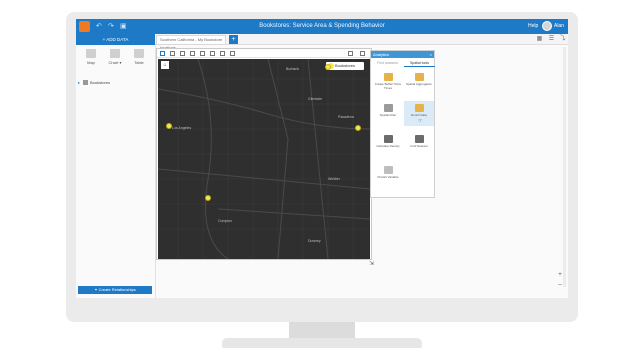  I want to click on tool-label: Enrich Data, so click(419, 115).